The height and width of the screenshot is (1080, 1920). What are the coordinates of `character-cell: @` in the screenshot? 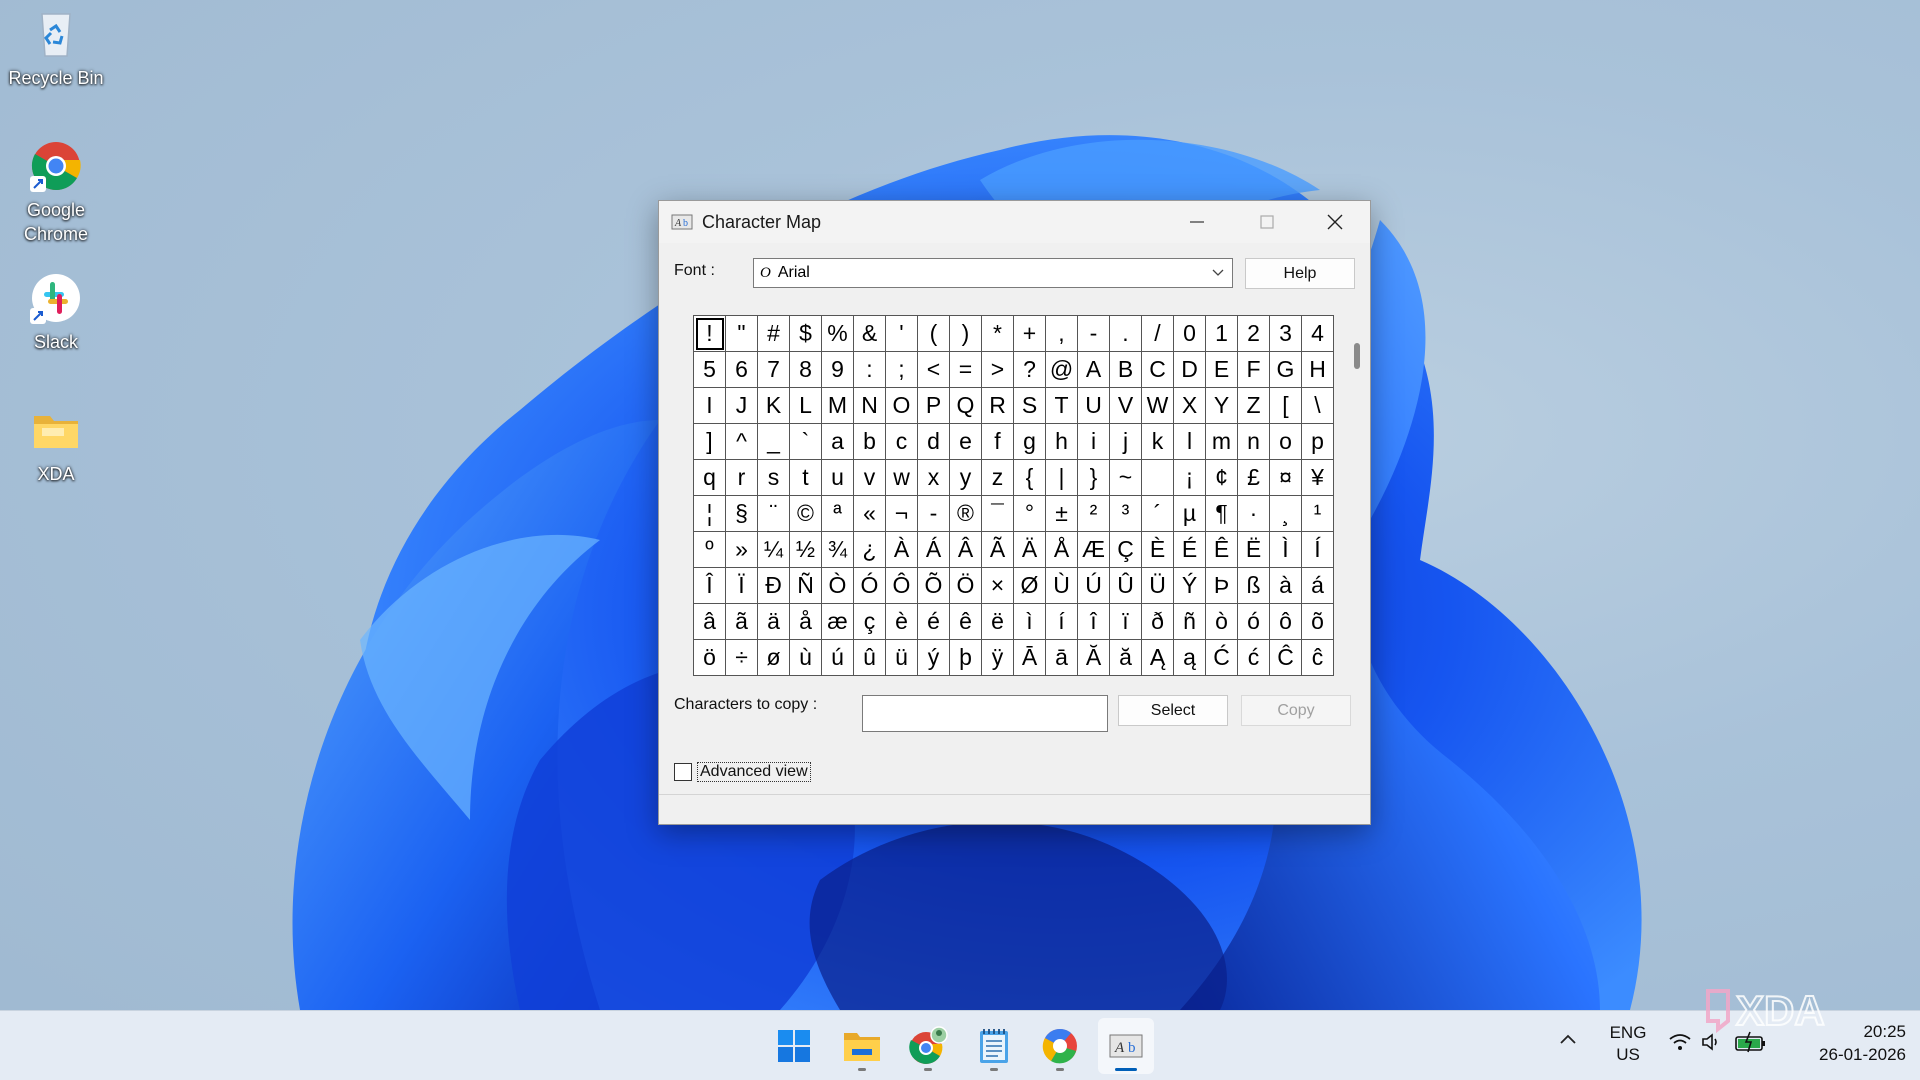 It's located at (1062, 370).